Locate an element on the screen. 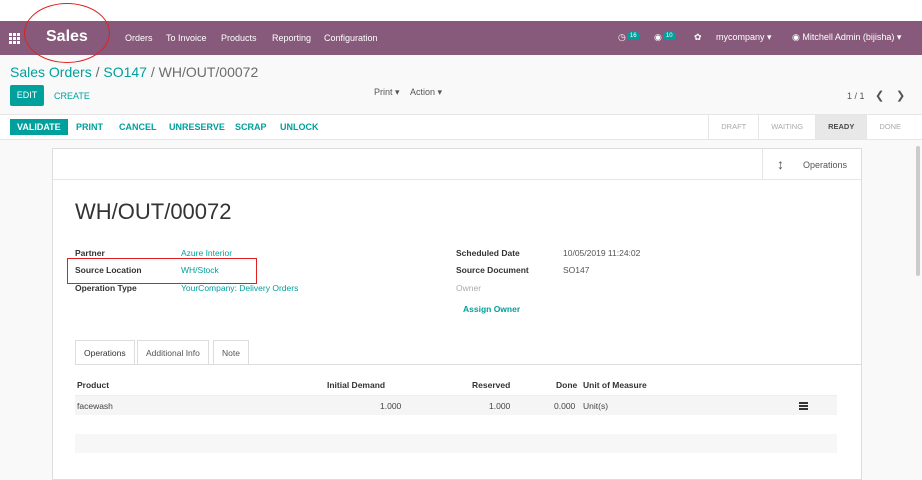  print-dropdown: Print ▾ is located at coordinates (387, 92).